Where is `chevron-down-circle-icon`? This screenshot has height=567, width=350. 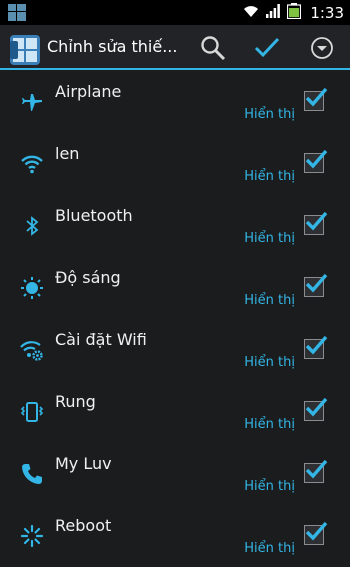
chevron-down-circle-icon is located at coordinates (322, 48).